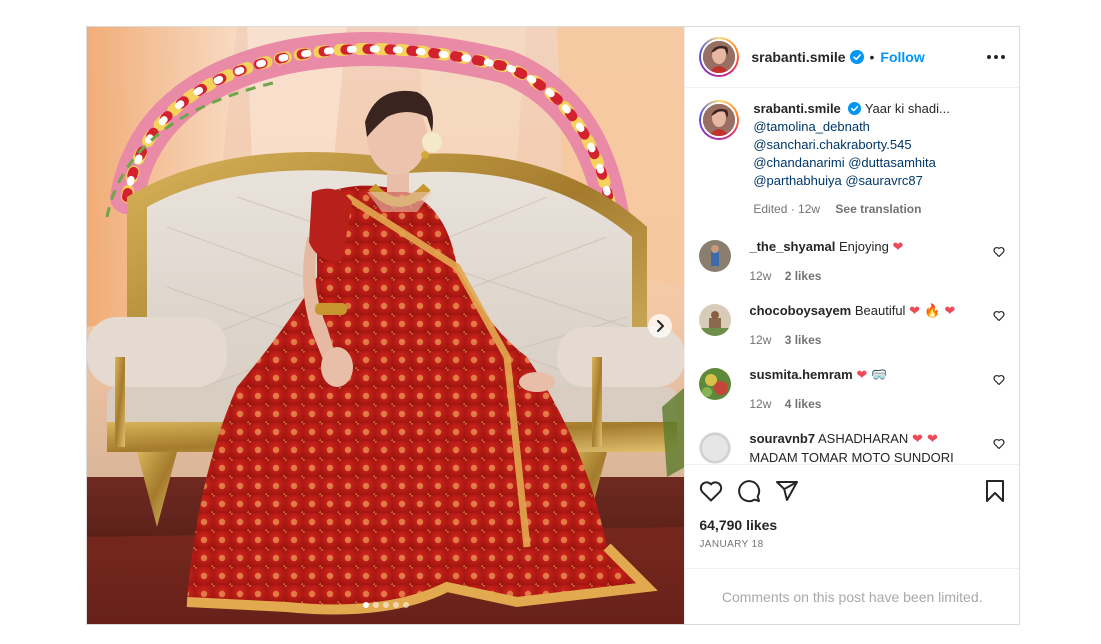  What do you see at coordinates (796, 108) in the screenshot?
I see `caption-username: srabanti.smile` at bounding box center [796, 108].